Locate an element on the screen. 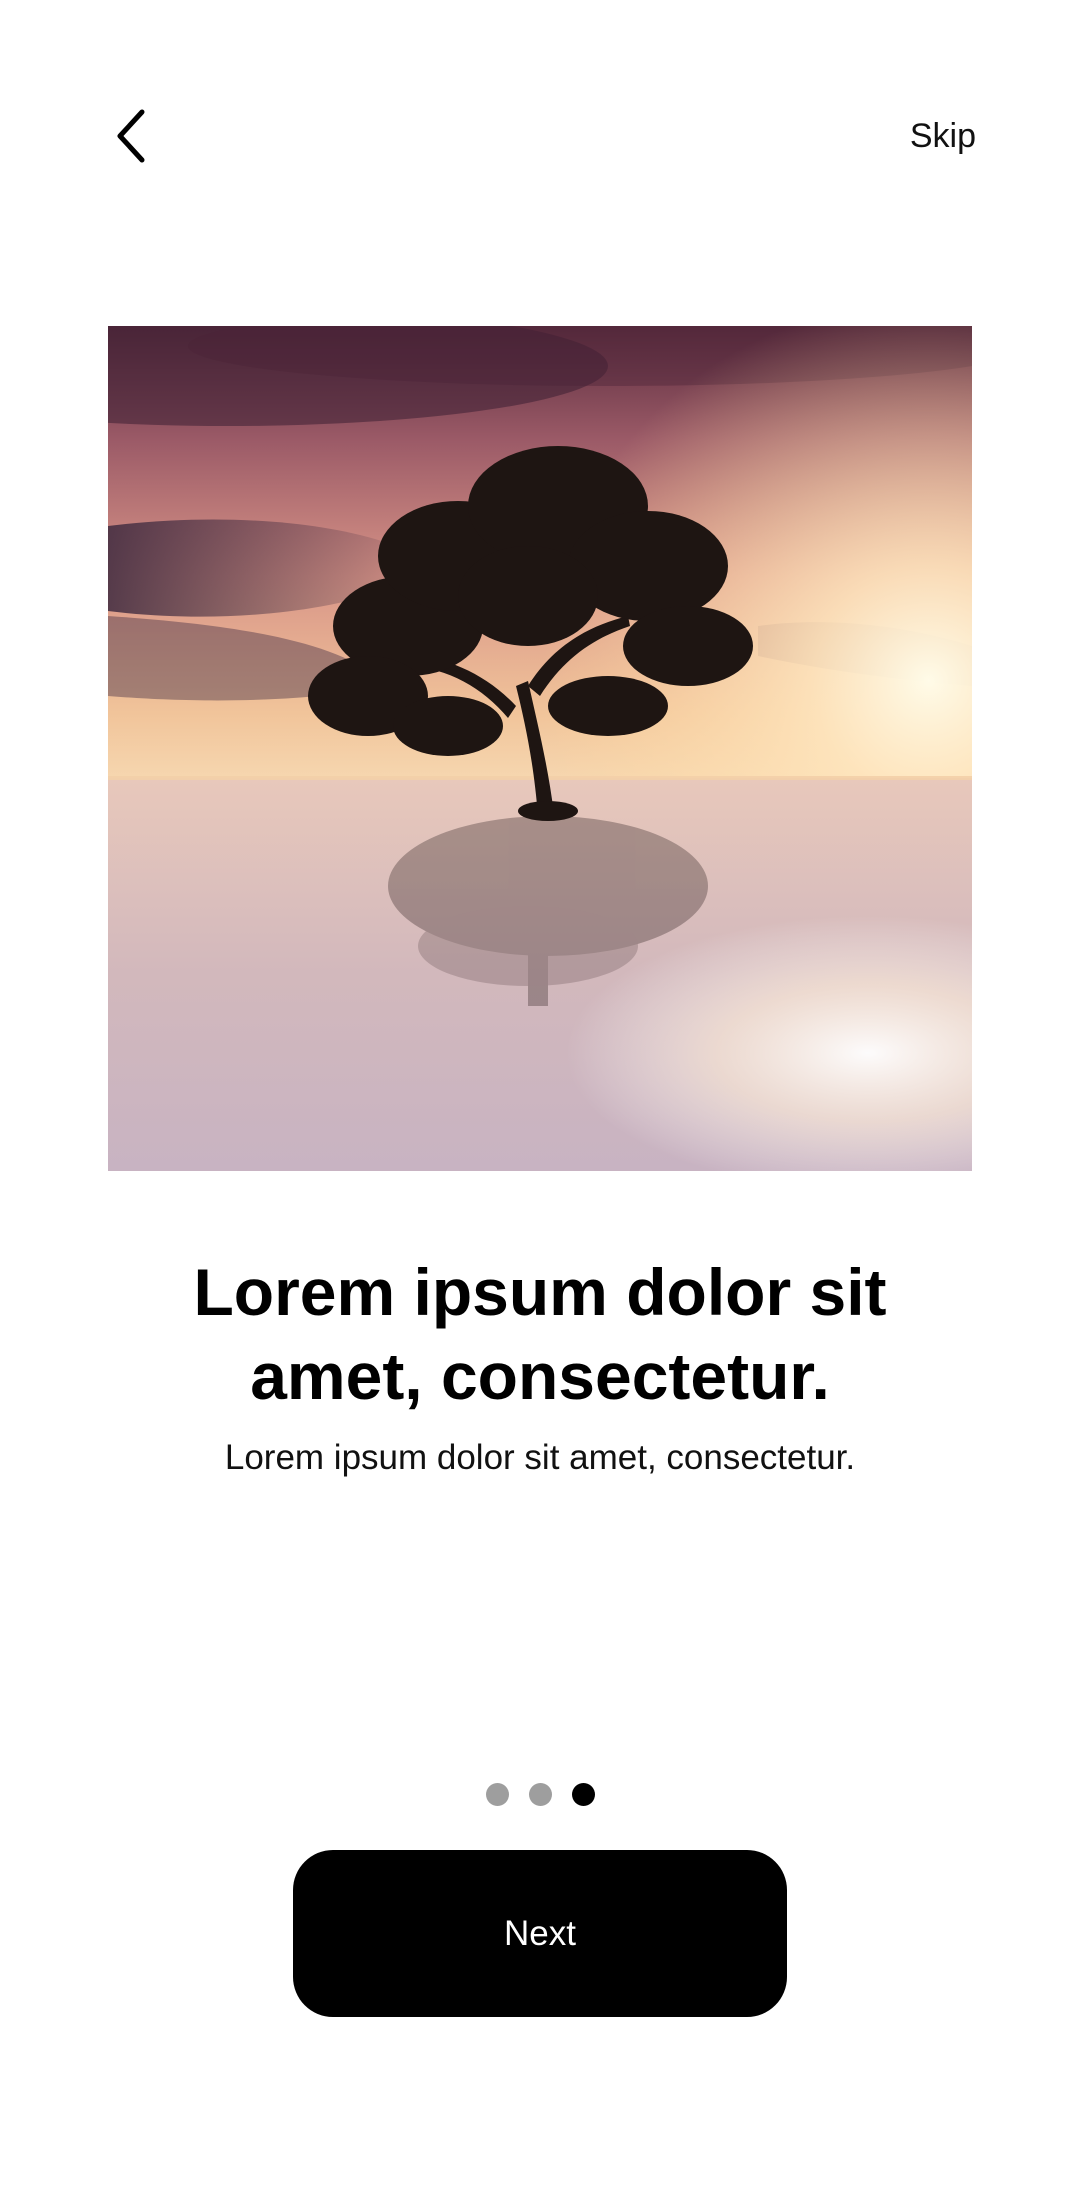 Image resolution: width=1080 pixels, height=2187 pixels. back-button is located at coordinates (132, 136).